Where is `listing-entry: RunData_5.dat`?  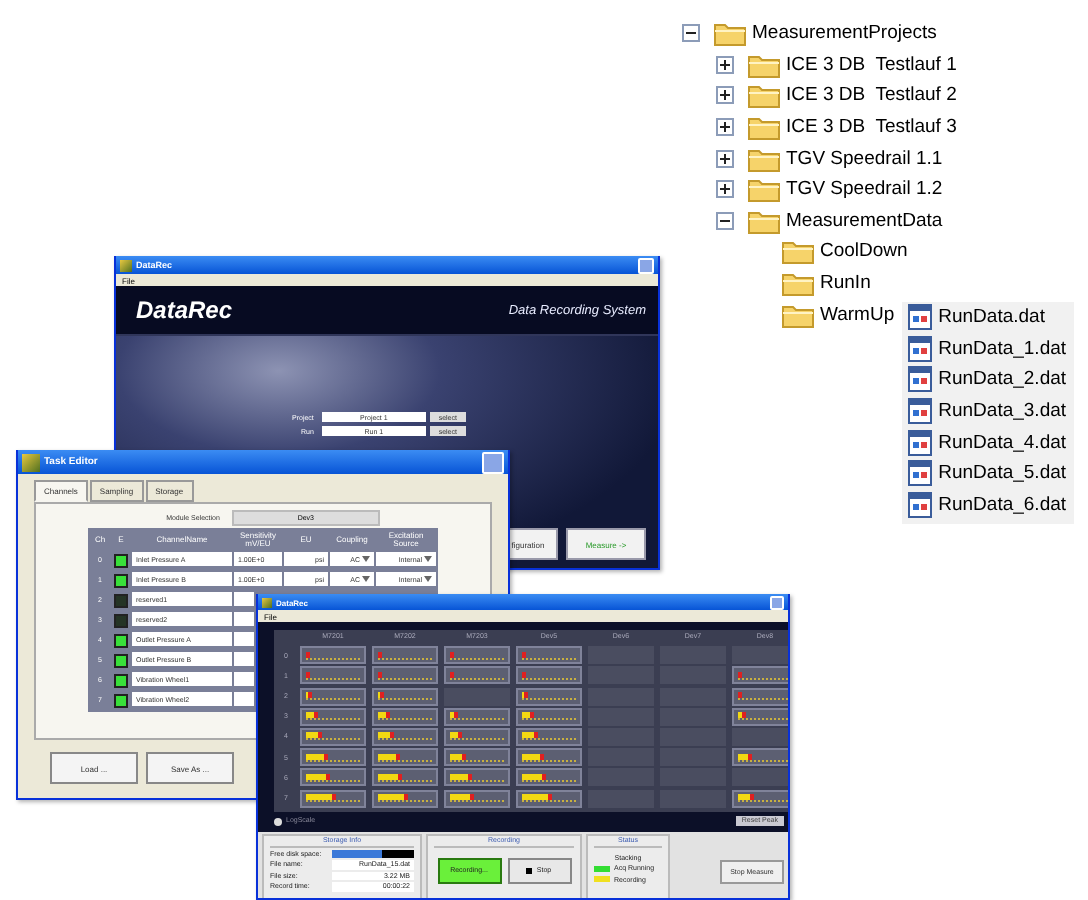
listing-entry: RunData_5.dat is located at coordinates (1002, 473).